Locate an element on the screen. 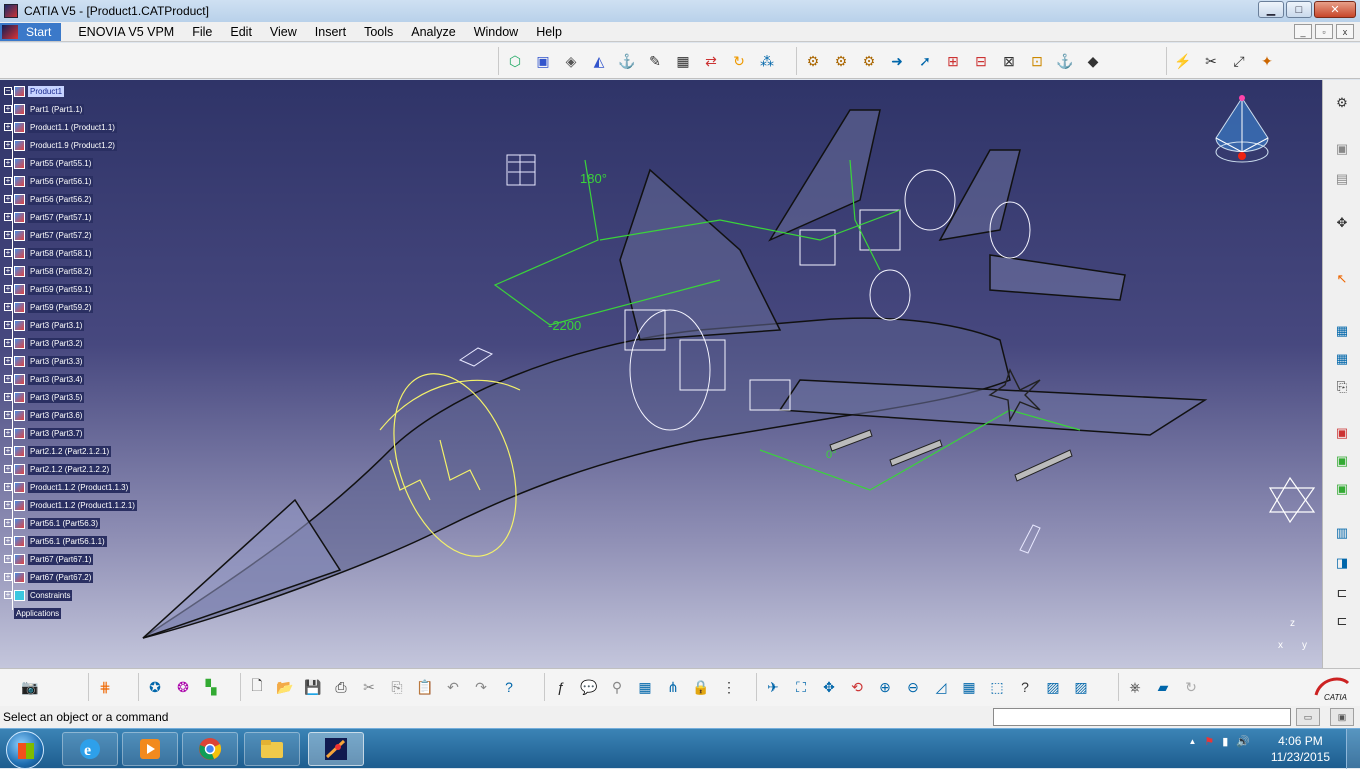  tree-node-label: Part55 (Part55.1) is located at coordinates (61, 163).